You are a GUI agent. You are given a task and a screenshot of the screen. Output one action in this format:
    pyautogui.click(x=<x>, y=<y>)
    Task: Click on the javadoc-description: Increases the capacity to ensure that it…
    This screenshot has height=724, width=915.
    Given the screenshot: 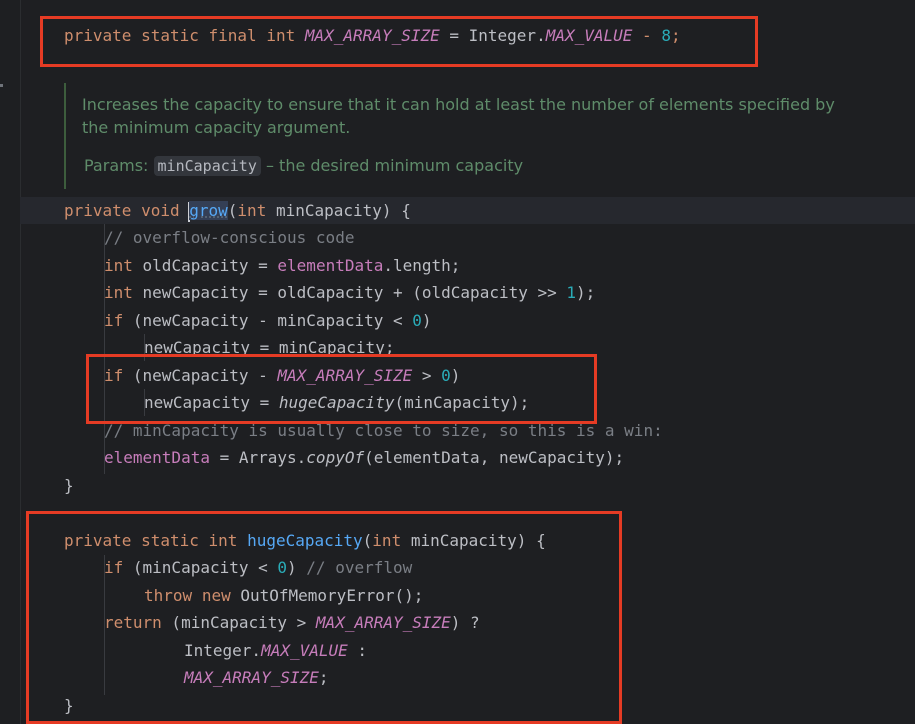 What is the action you would take?
    pyautogui.click(x=458, y=116)
    